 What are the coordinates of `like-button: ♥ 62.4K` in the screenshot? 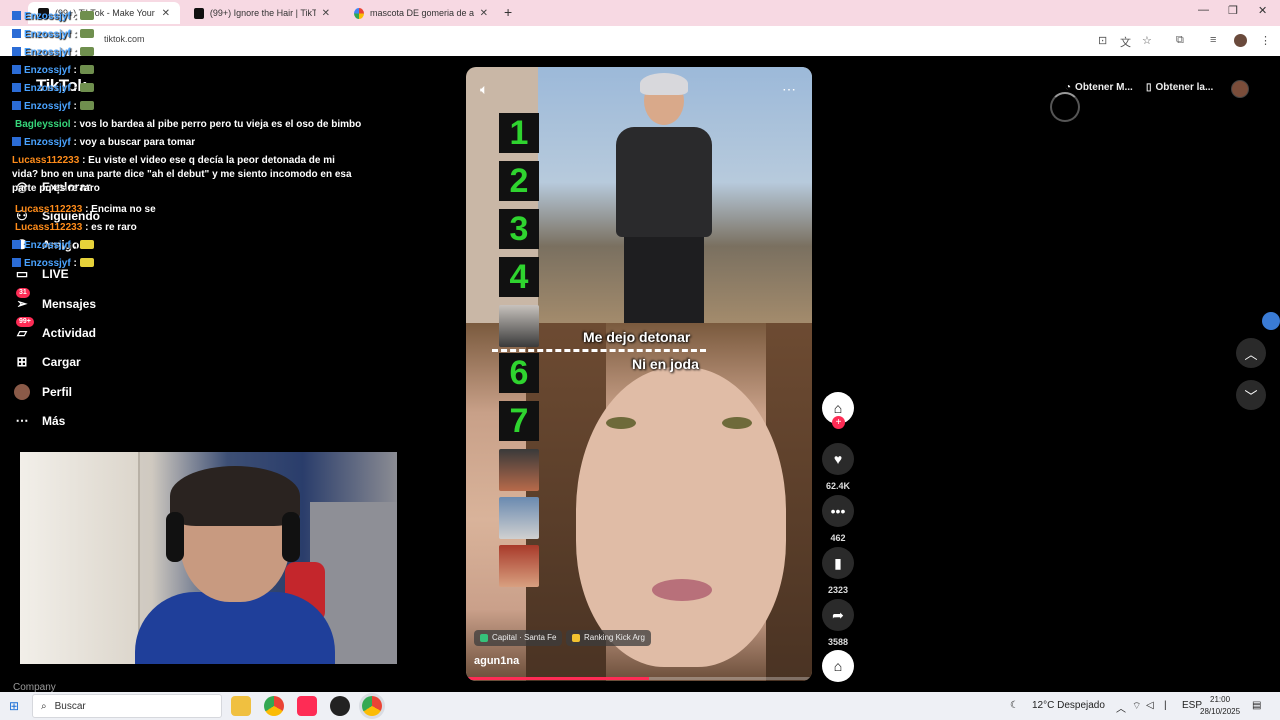 It's located at (838, 467).